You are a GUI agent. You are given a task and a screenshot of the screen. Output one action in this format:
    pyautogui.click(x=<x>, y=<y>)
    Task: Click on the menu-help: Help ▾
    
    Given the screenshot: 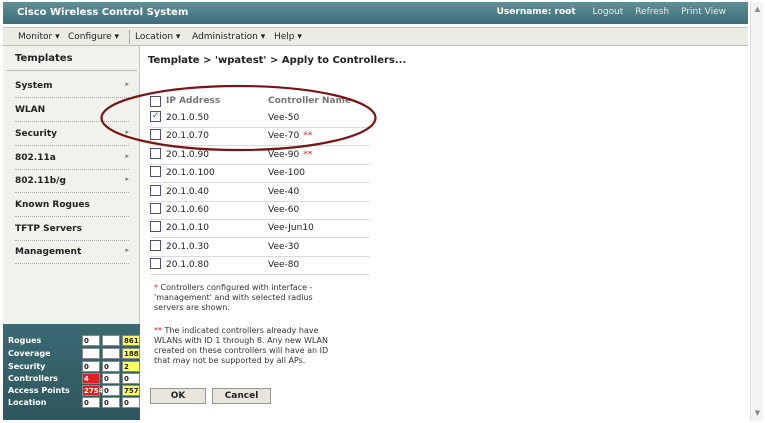 What is the action you would take?
    pyautogui.click(x=288, y=37)
    